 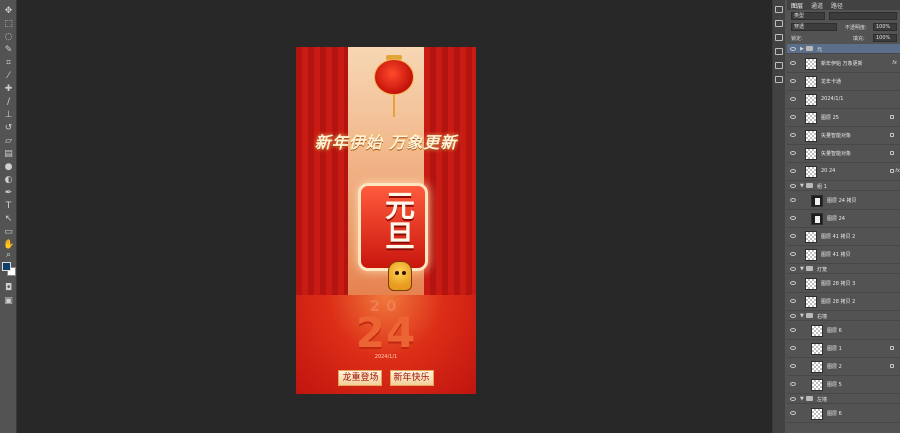 What do you see at coordinates (843, 349) in the screenshot?
I see `layer-row: 图层 1` at bounding box center [843, 349].